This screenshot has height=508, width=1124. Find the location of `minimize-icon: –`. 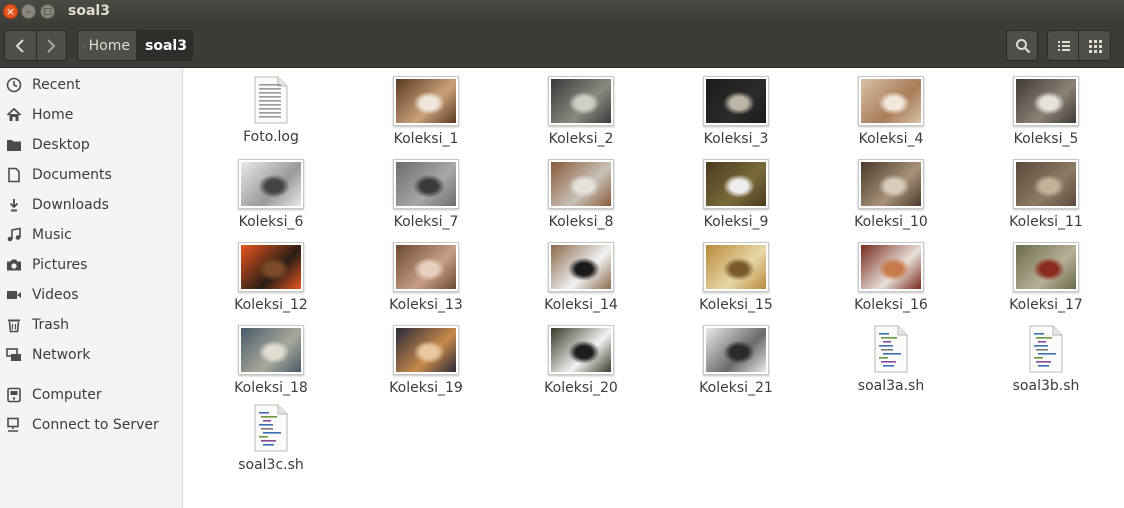

minimize-icon: – is located at coordinates (28, 11).